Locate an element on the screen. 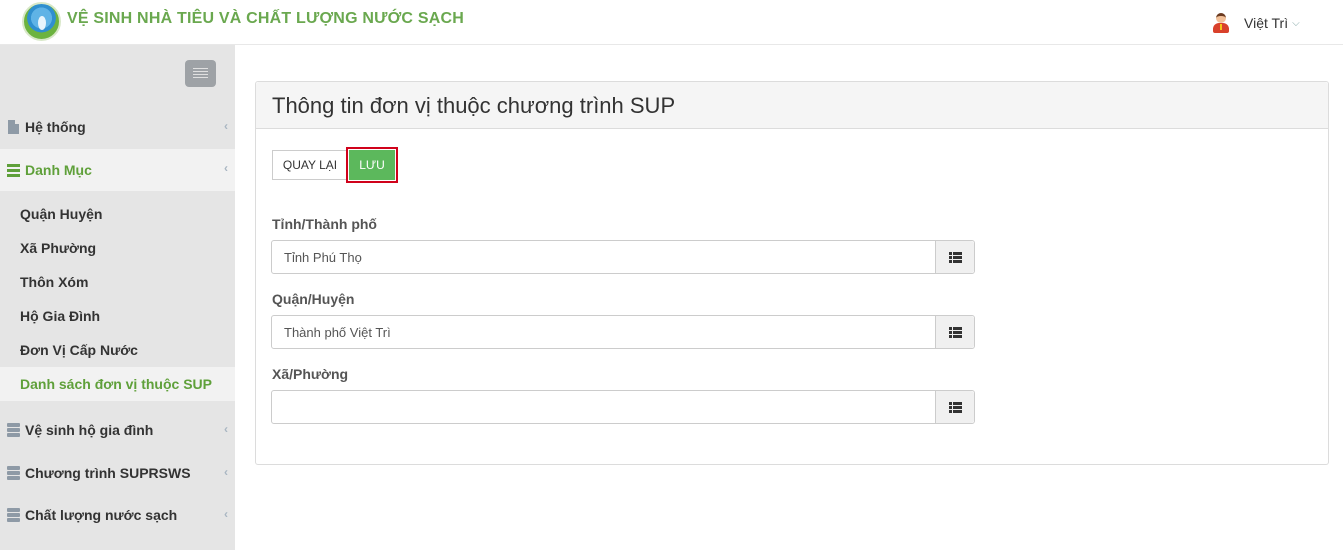  save-button-highlight: LƯU is located at coordinates (372, 165).